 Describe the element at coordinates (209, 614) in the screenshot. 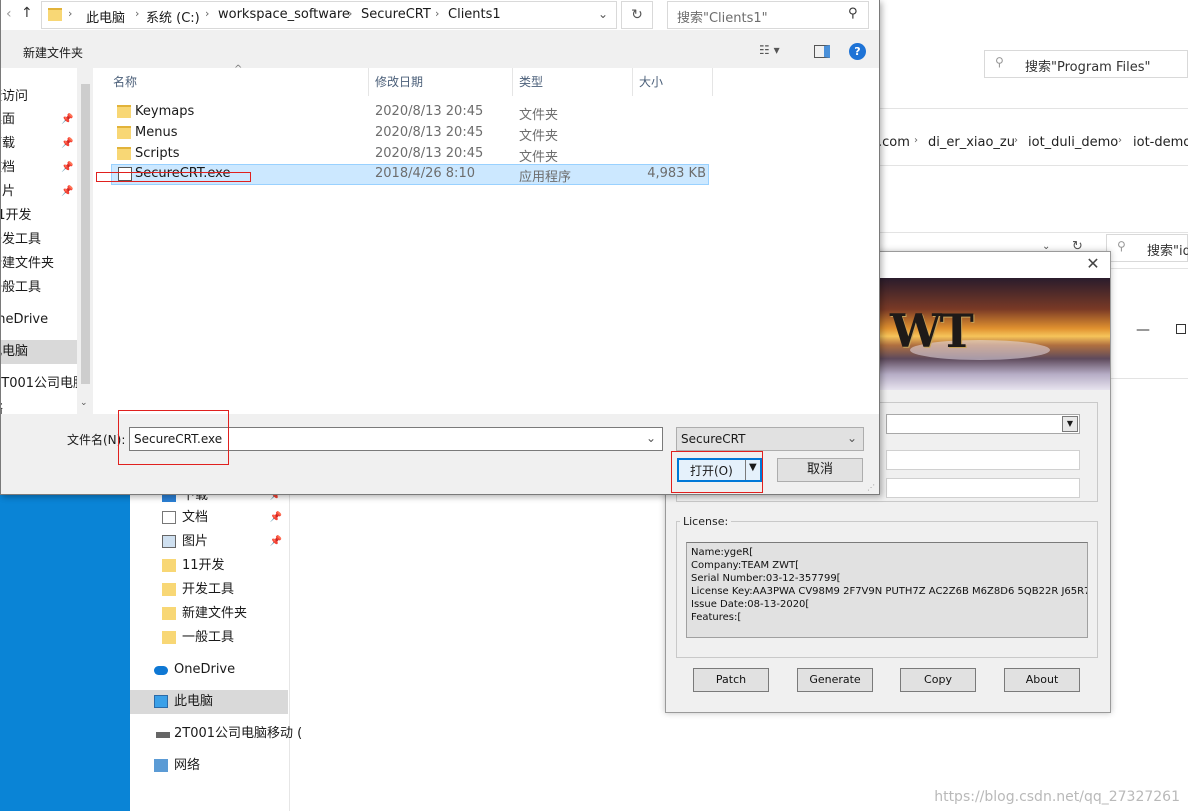

I see `bg-nav-newfolder: 新建文件夹` at that location.